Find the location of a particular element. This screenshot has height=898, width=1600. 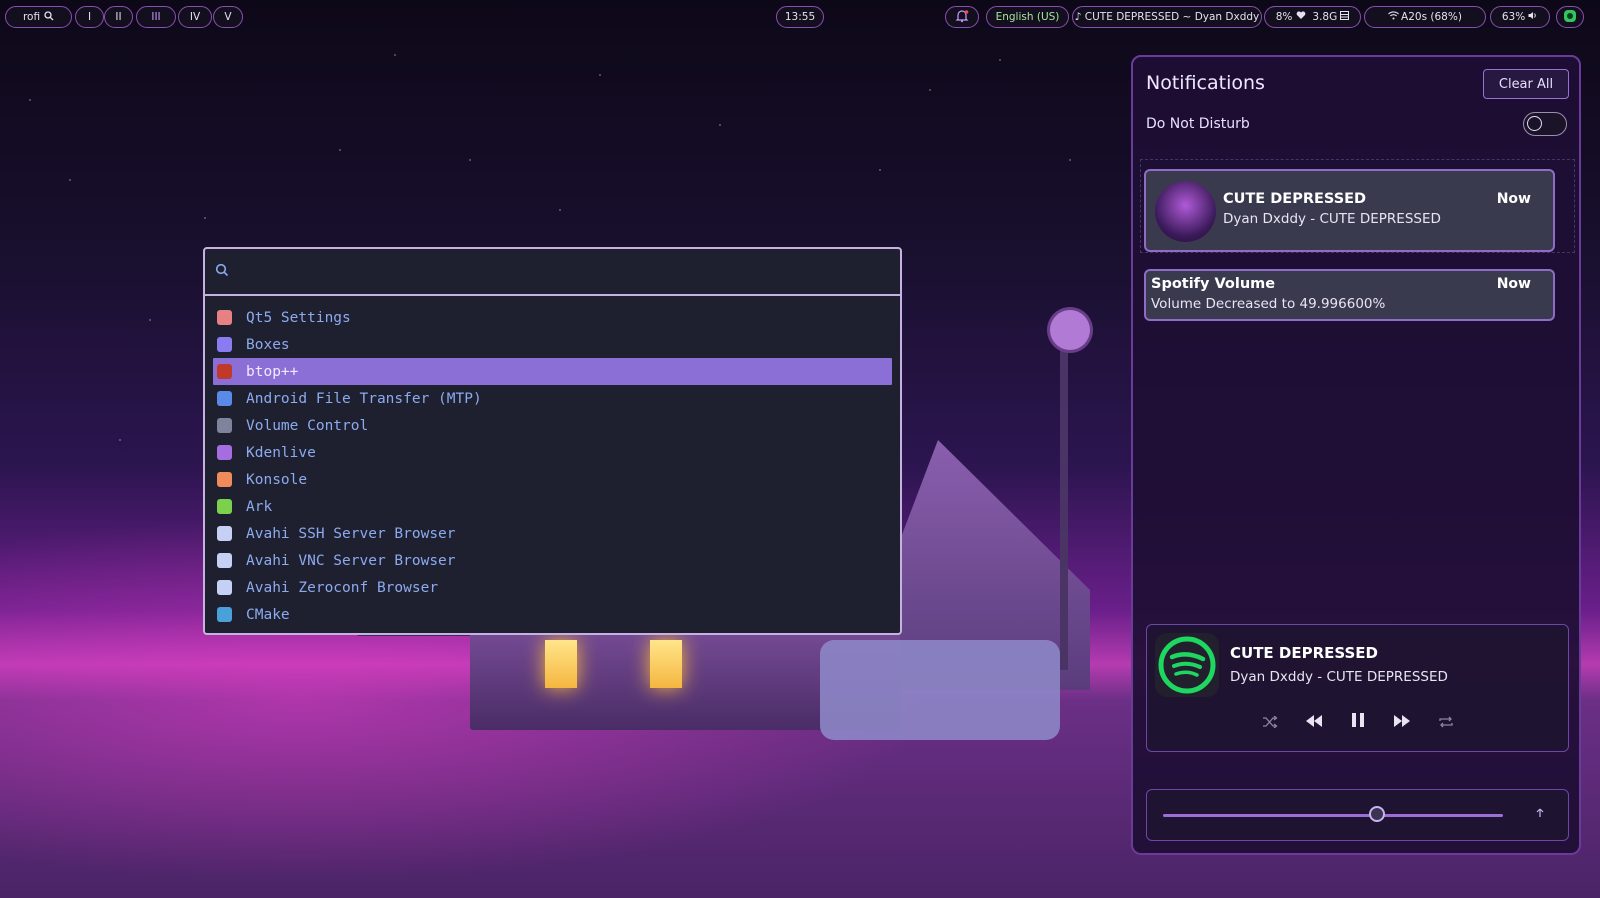

rofi-app-label: Ark is located at coordinates (259, 506).